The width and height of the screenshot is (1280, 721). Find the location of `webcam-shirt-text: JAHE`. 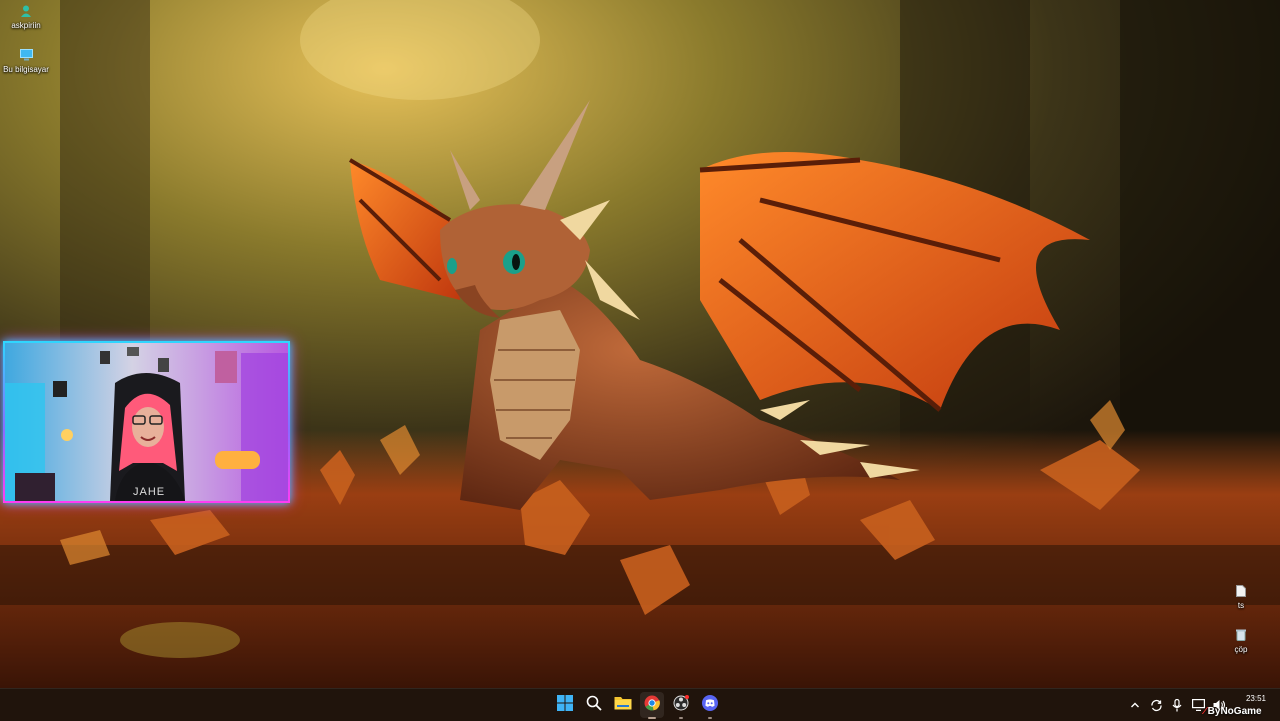

webcam-shirt-text: JAHE is located at coordinates (149, 492).